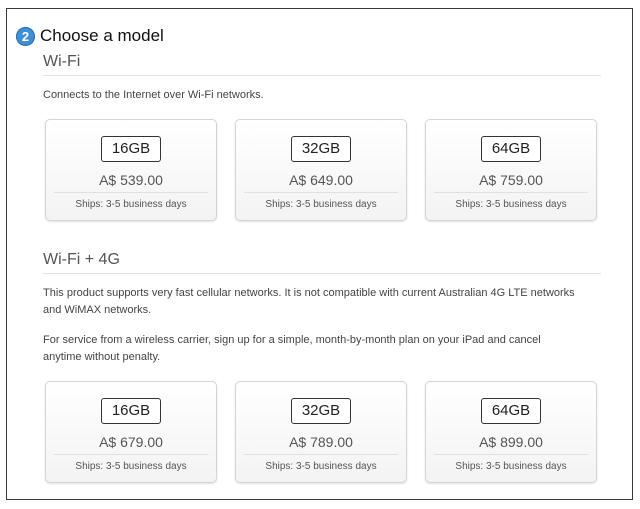 Image resolution: width=640 pixels, height=509 pixels. What do you see at coordinates (131, 180) in the screenshot?
I see `price-label: A$ 539.00` at bounding box center [131, 180].